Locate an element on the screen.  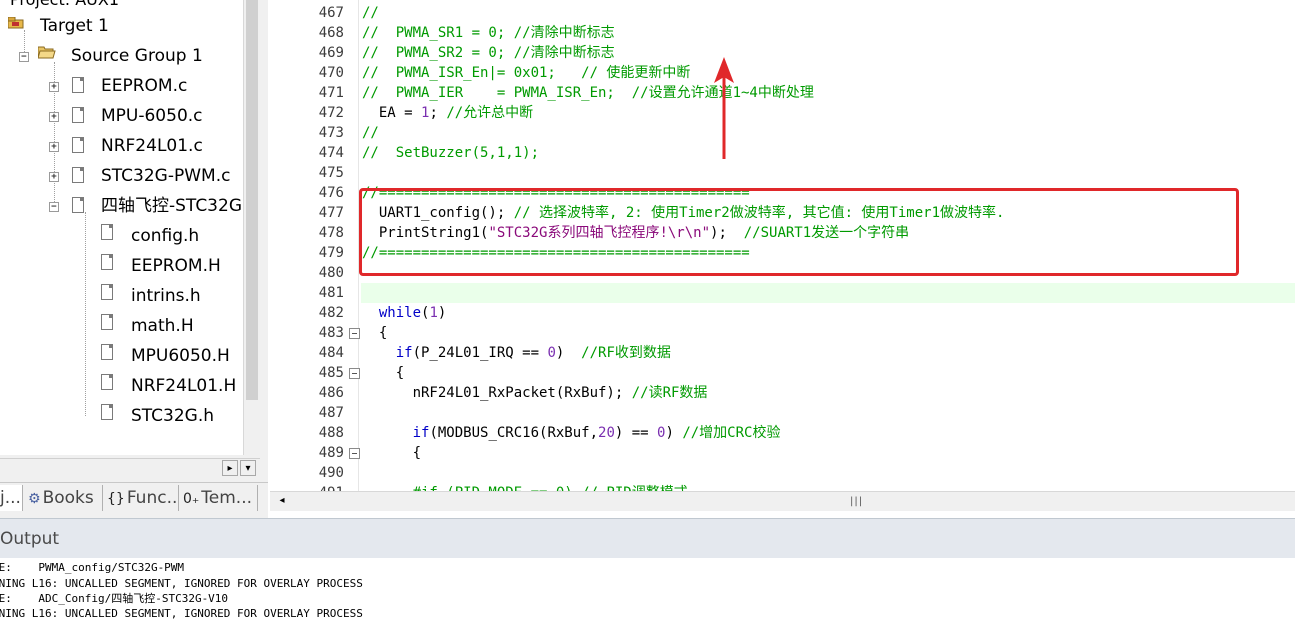
line-number: 483 is located at coordinates (331, 333).